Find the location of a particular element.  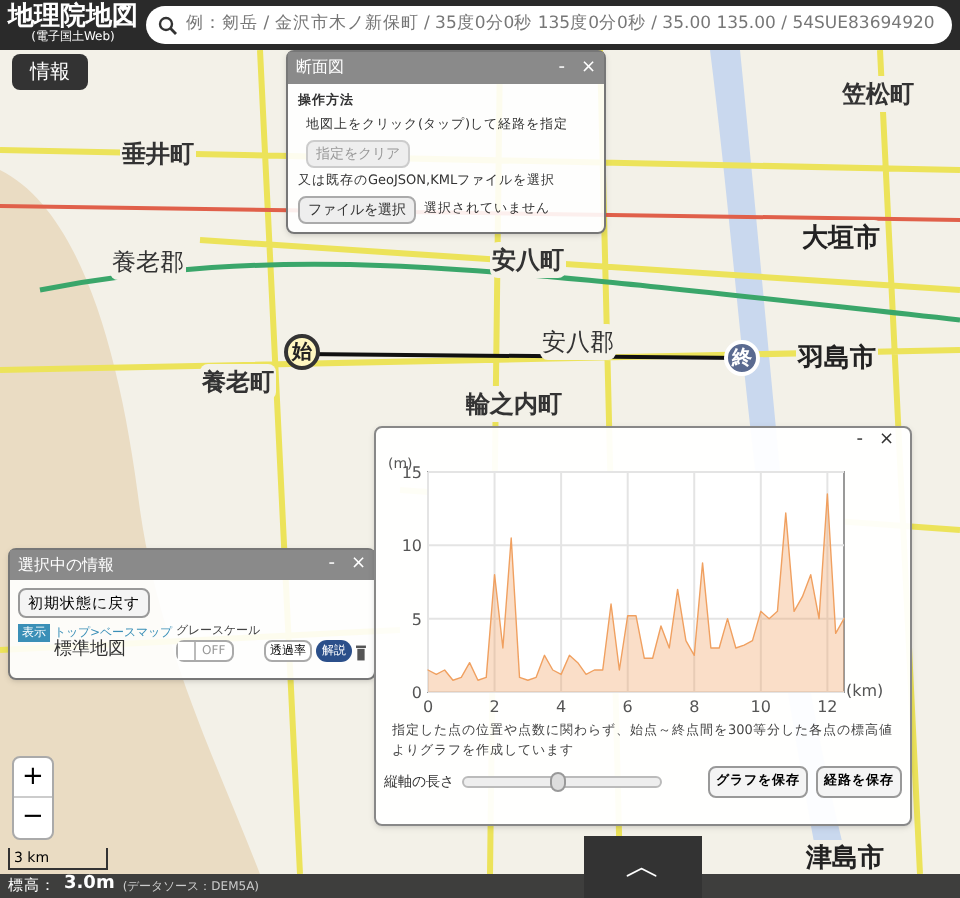

slider-track is located at coordinates (562, 781).